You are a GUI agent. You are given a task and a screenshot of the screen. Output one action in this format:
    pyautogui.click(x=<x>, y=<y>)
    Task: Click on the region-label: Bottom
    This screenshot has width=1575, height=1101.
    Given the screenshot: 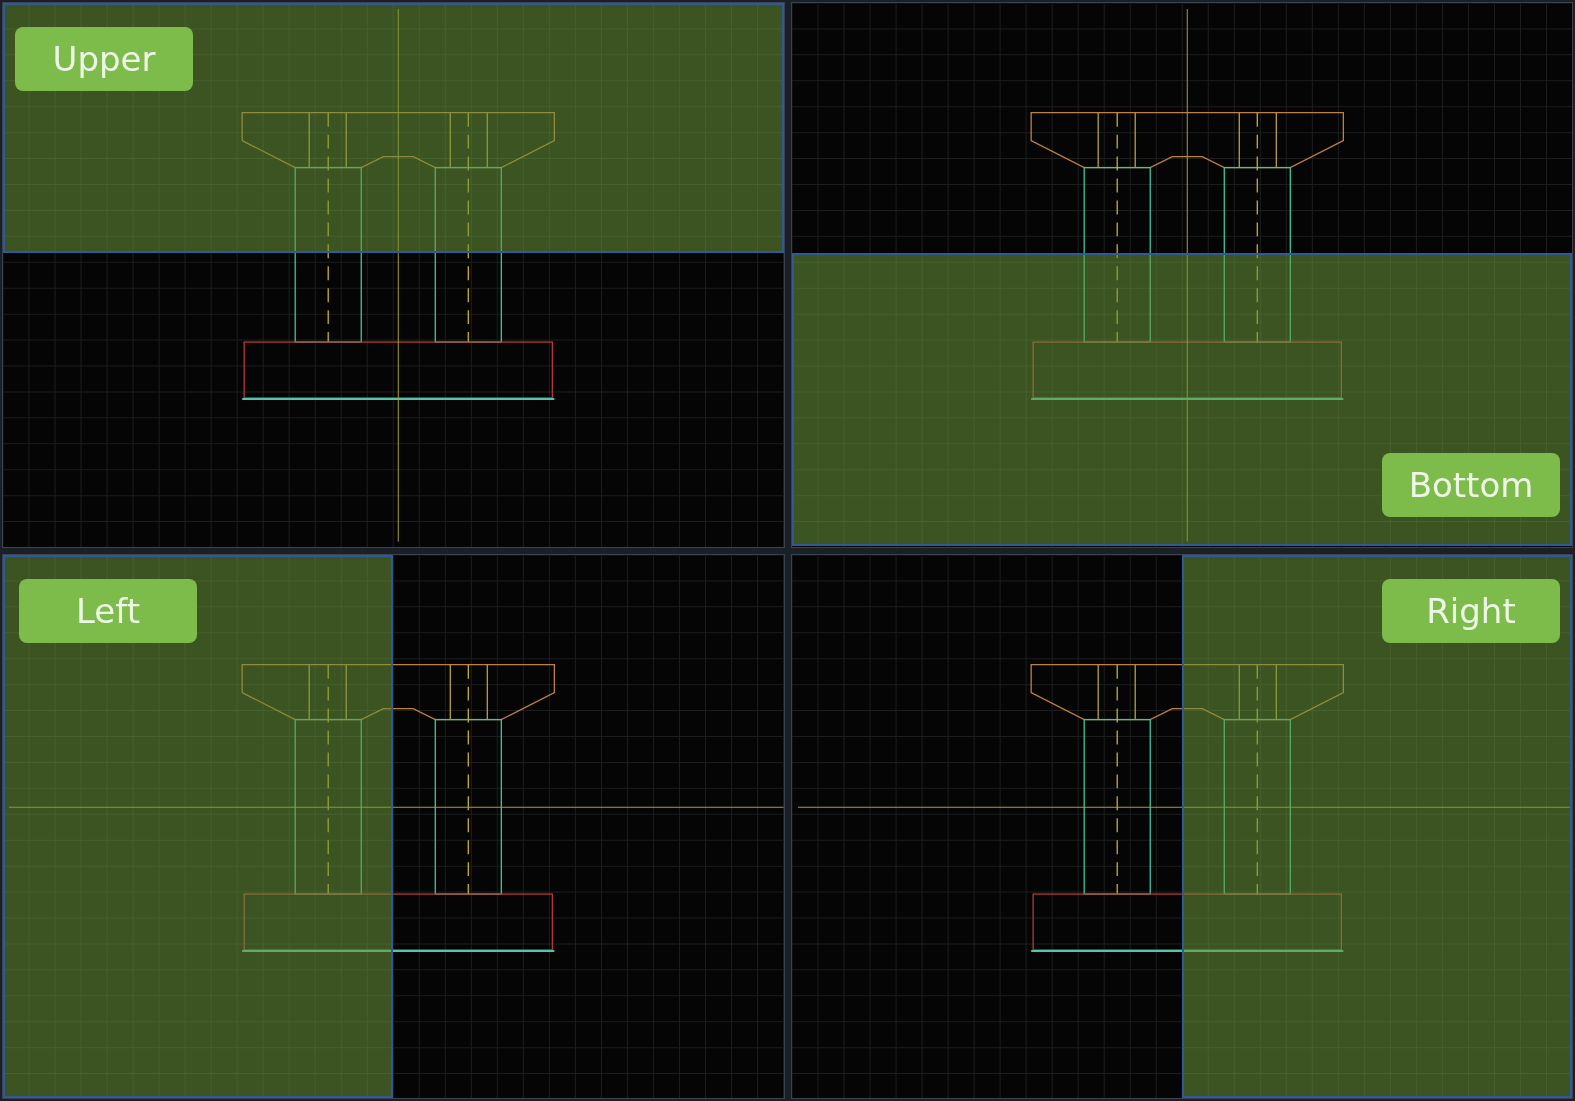 What is the action you would take?
    pyautogui.click(x=1471, y=484)
    